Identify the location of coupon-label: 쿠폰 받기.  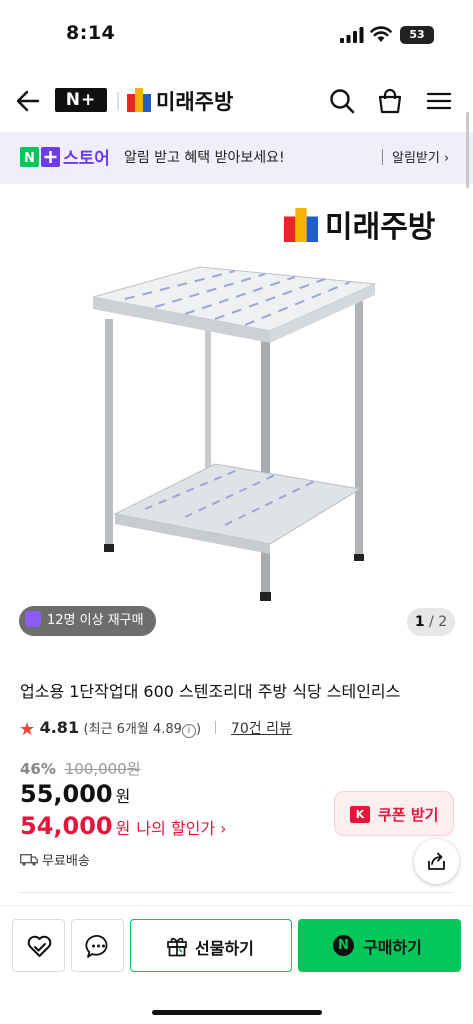
(408, 815).